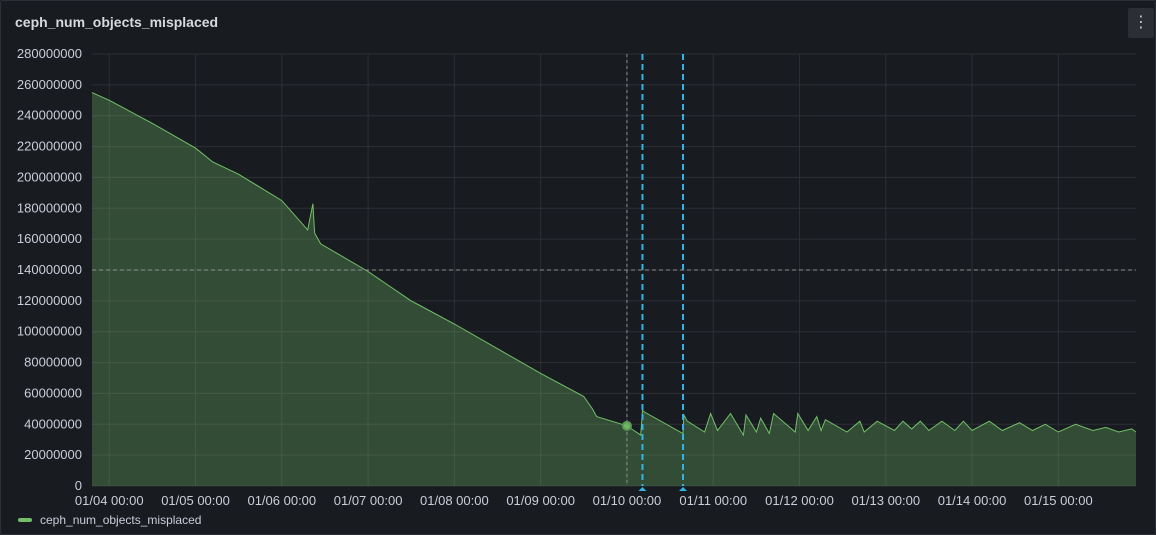 This screenshot has height=535, width=1156. I want to click on x-tick-label: 01/08 00:00, so click(454, 500).